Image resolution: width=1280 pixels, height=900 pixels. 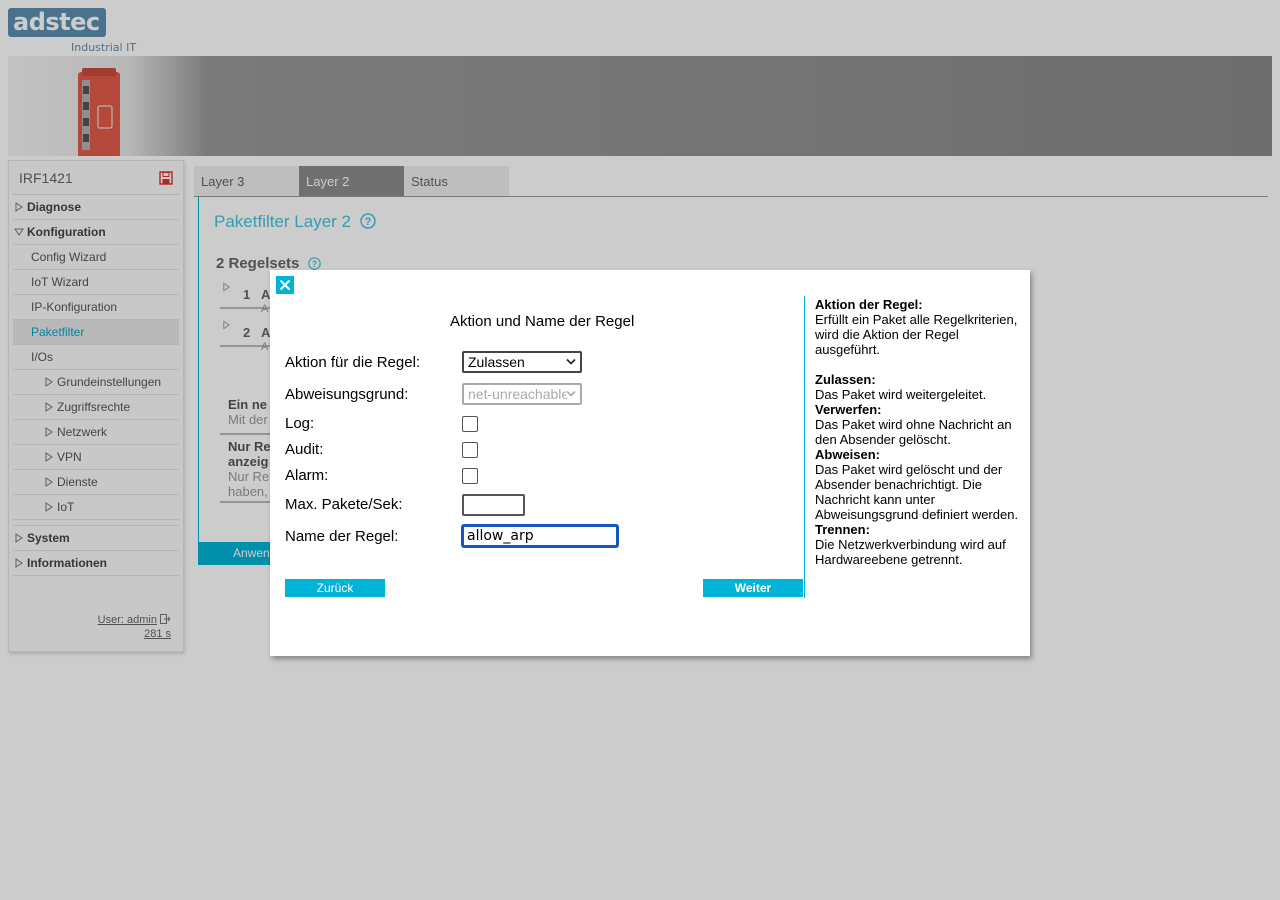 I want to click on back-button: Zurück, so click(x=335, y=588).